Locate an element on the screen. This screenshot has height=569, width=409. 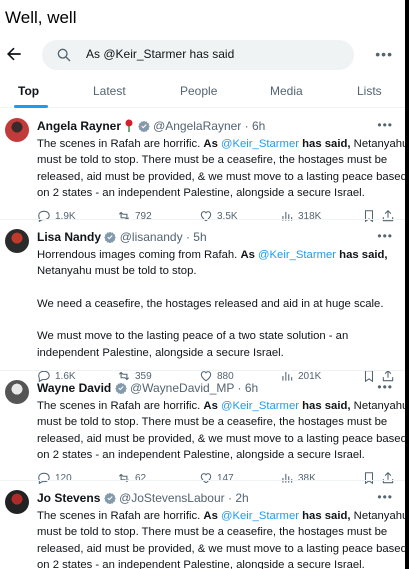
repost-count: 792 is located at coordinates (143, 216).